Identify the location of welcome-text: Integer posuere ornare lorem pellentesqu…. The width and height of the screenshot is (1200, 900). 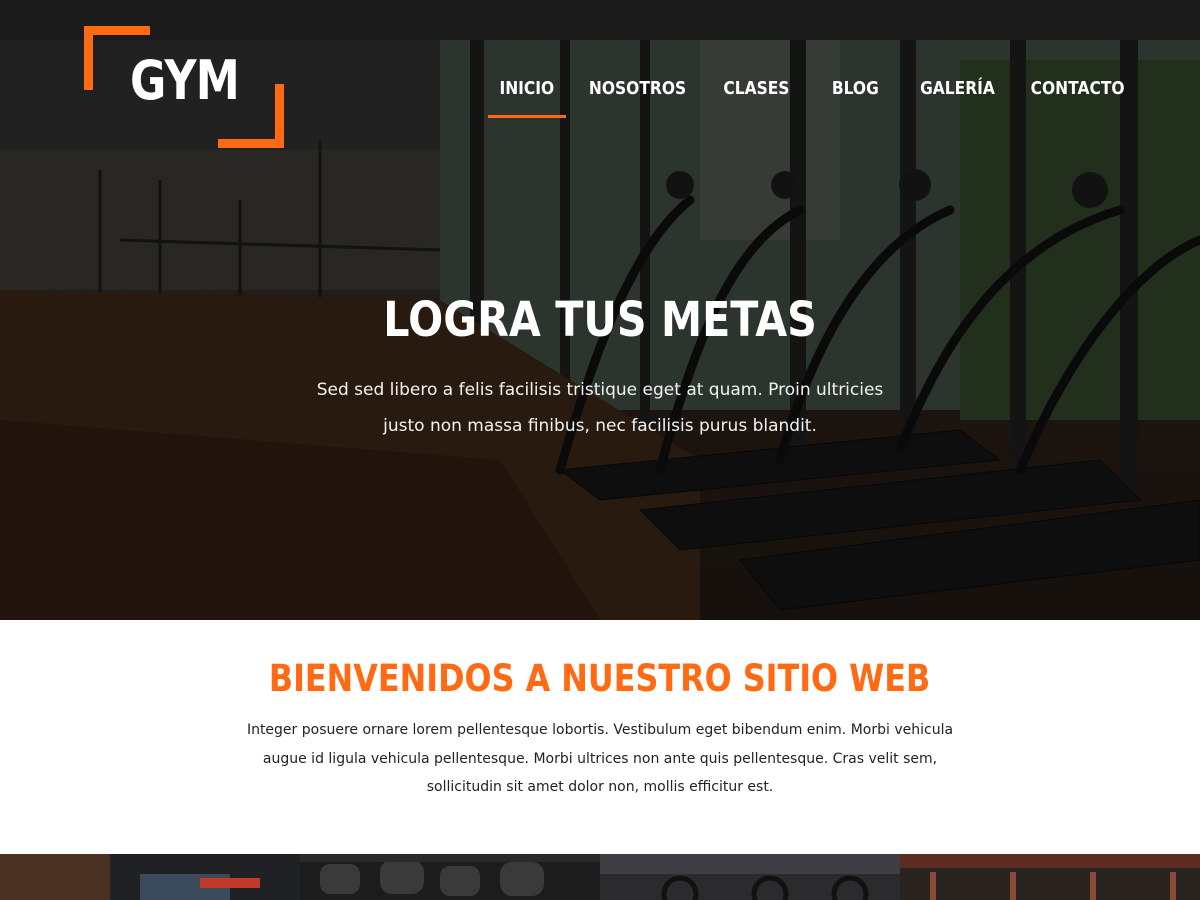
(600, 758).